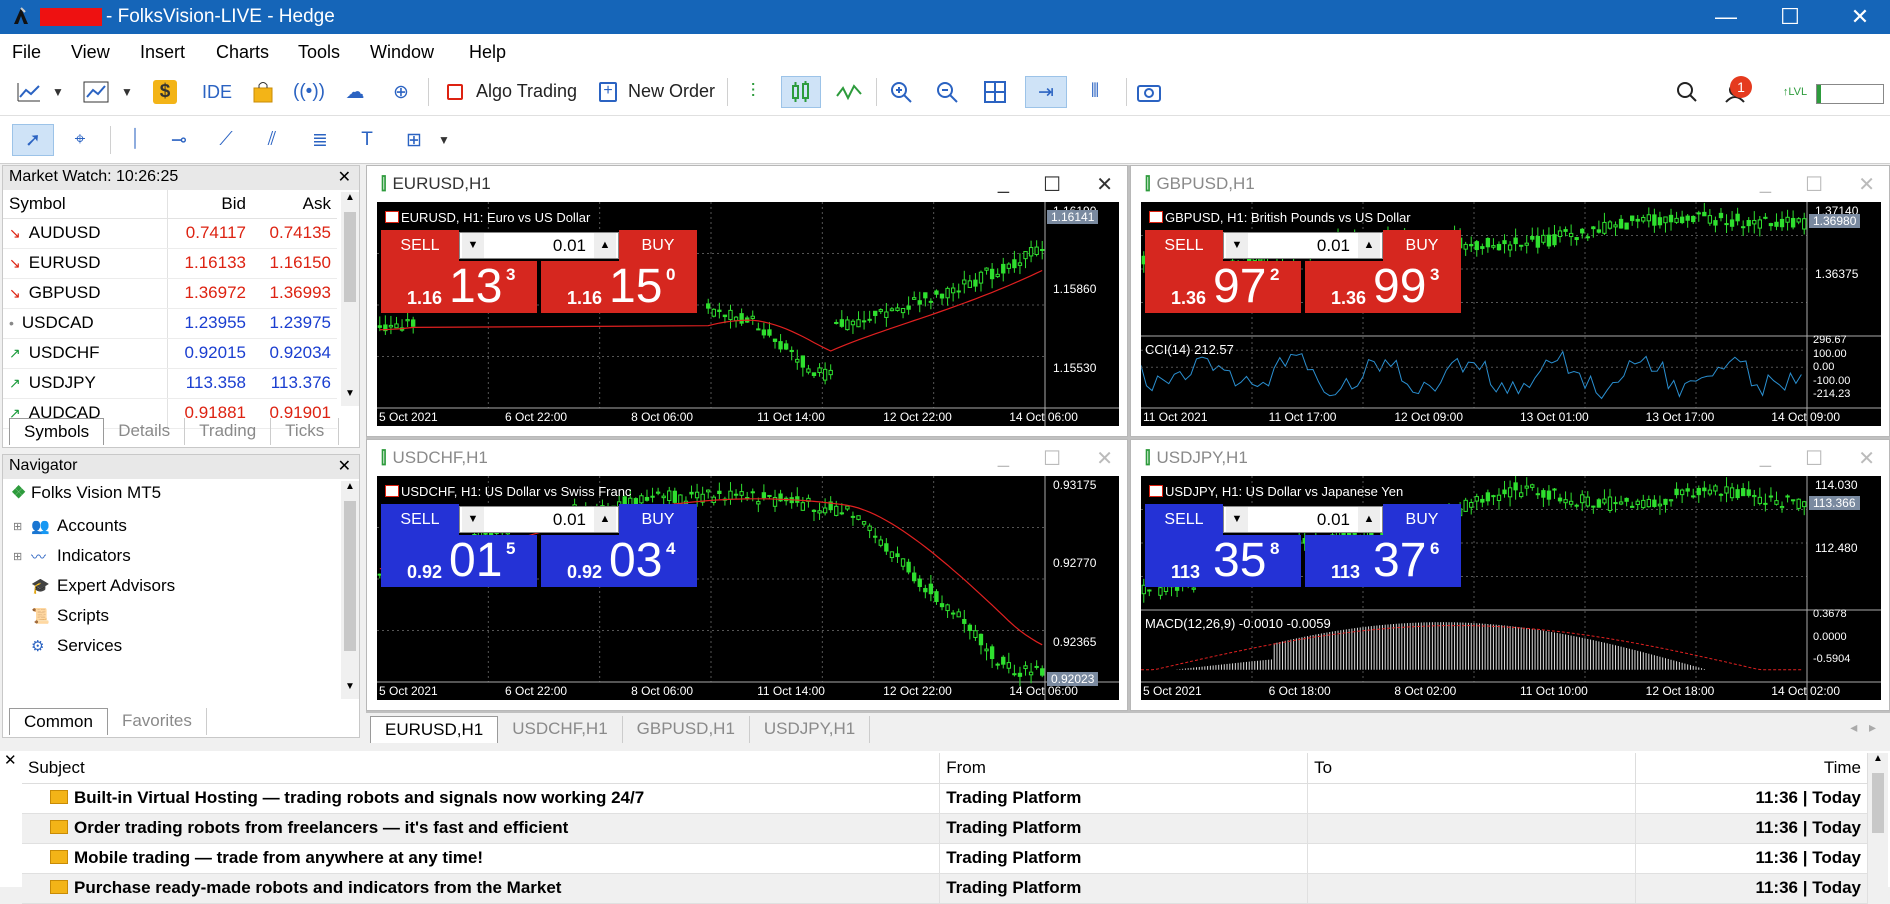 This screenshot has width=1890, height=904. I want to click on bid-price-button: 113 35 8, so click(1223, 560).